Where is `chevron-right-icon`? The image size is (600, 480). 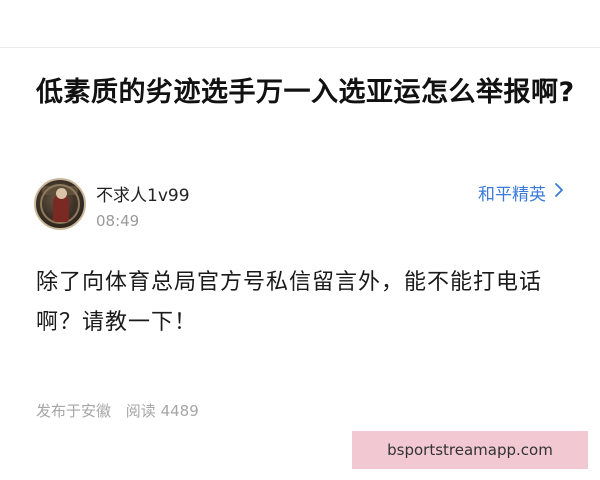 chevron-right-icon is located at coordinates (559, 192).